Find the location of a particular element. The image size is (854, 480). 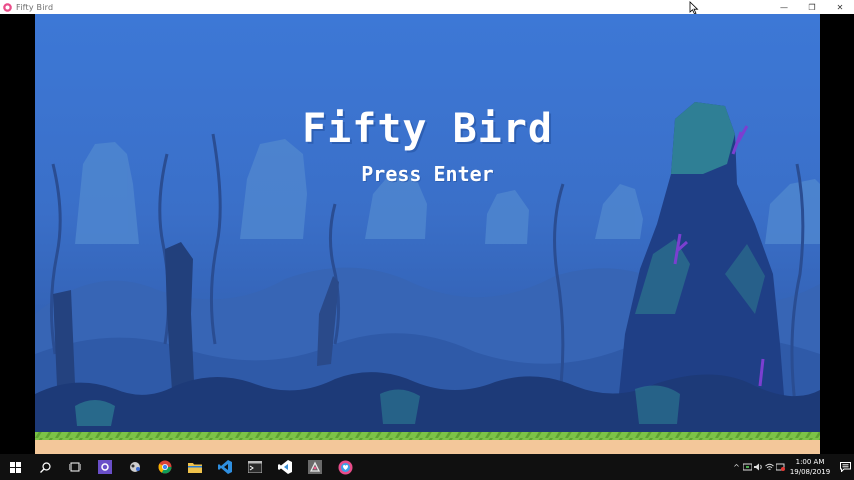

app-icon is located at coordinates (7, 7).